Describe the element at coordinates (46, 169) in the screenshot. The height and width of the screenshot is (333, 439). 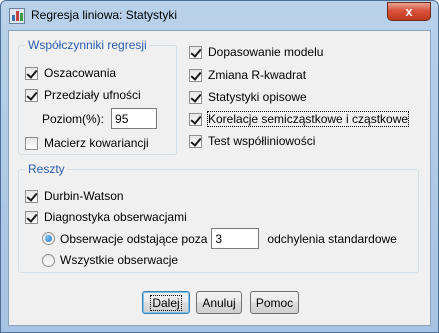
I see `group-title: Reszty` at that location.